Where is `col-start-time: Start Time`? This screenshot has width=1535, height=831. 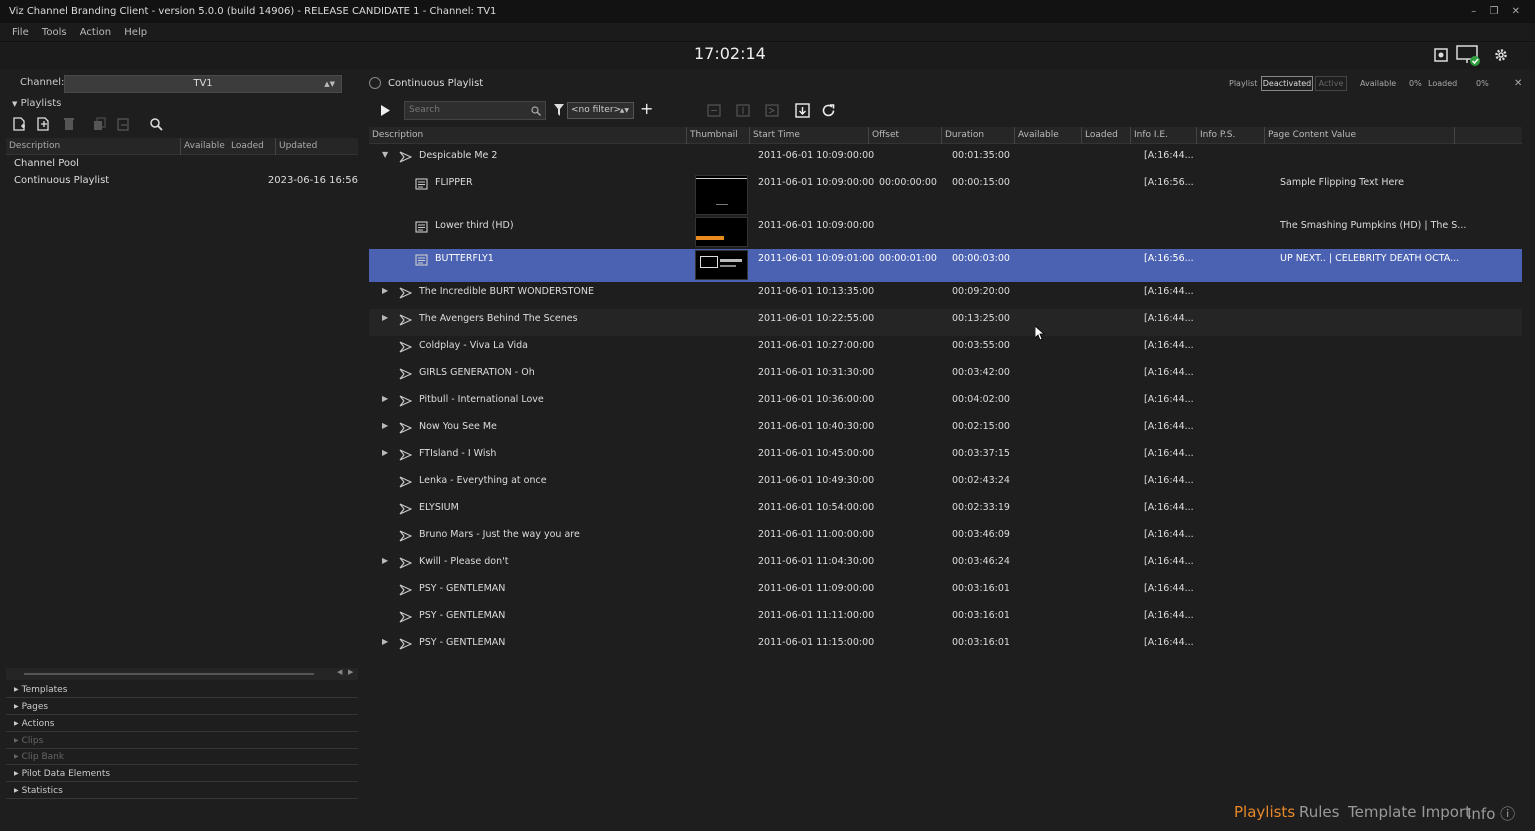 col-start-time: Start Time is located at coordinates (808, 135).